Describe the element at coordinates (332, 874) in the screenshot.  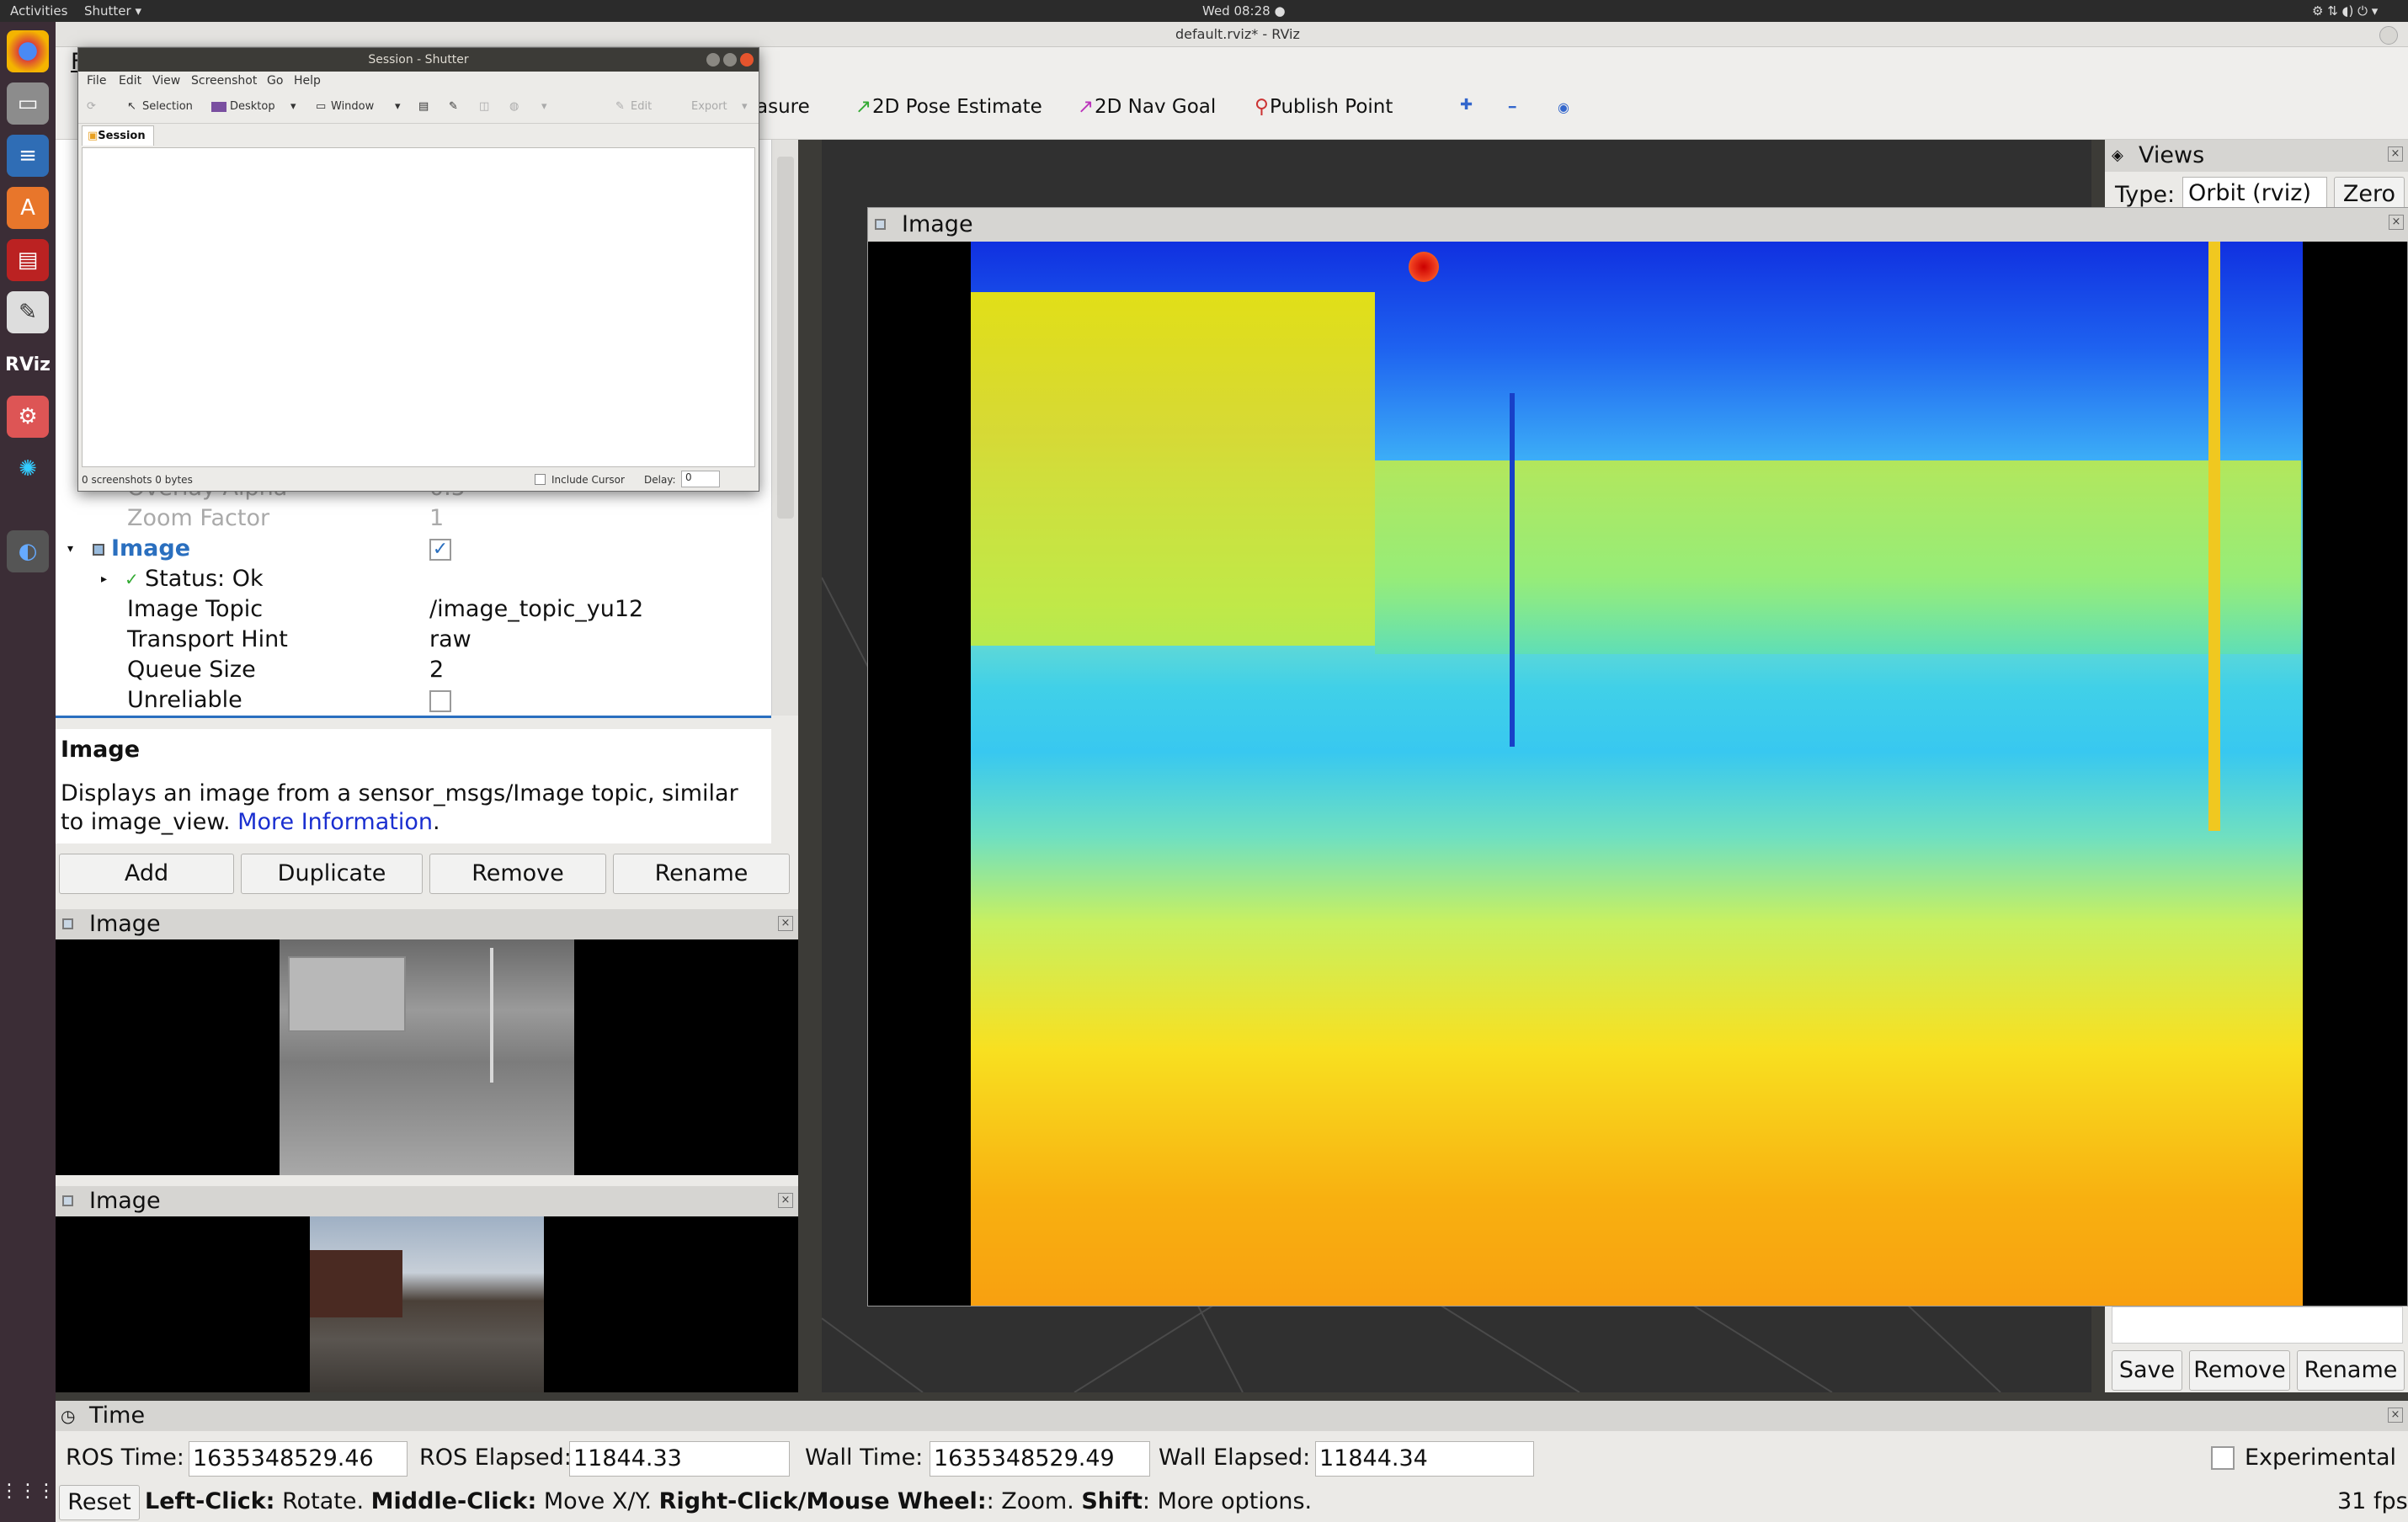
I see `duplicate-button: Duplicate` at that location.